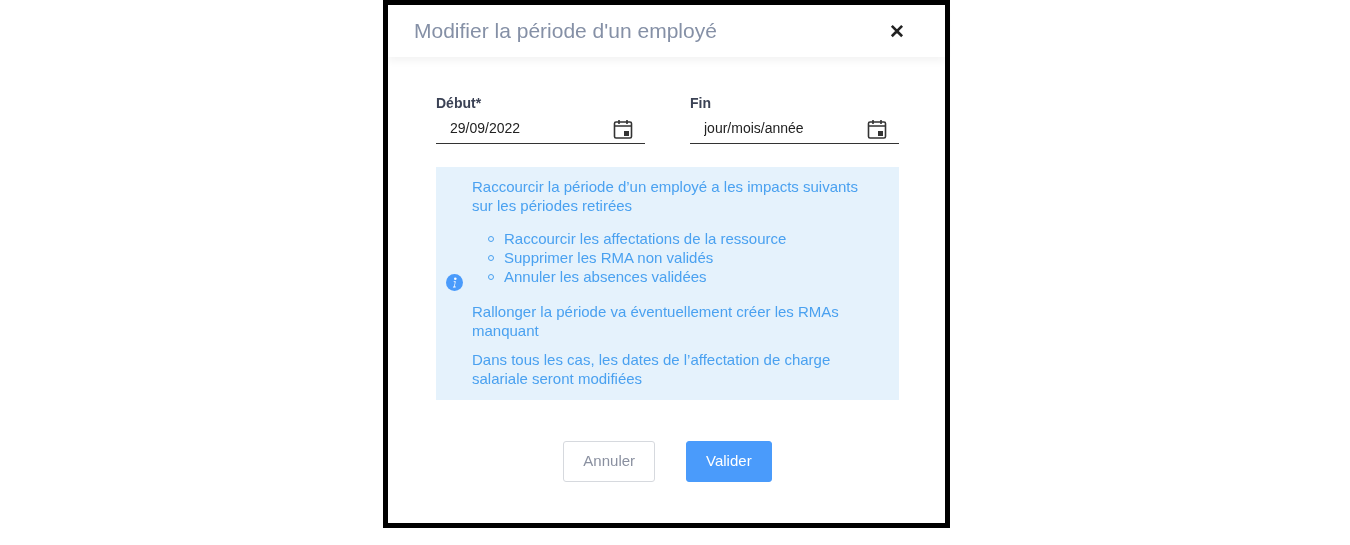 The image size is (1350, 545). What do you see at coordinates (645, 238) in the screenshot?
I see `list-item: Raccourcir les affectations de la ressource` at bounding box center [645, 238].